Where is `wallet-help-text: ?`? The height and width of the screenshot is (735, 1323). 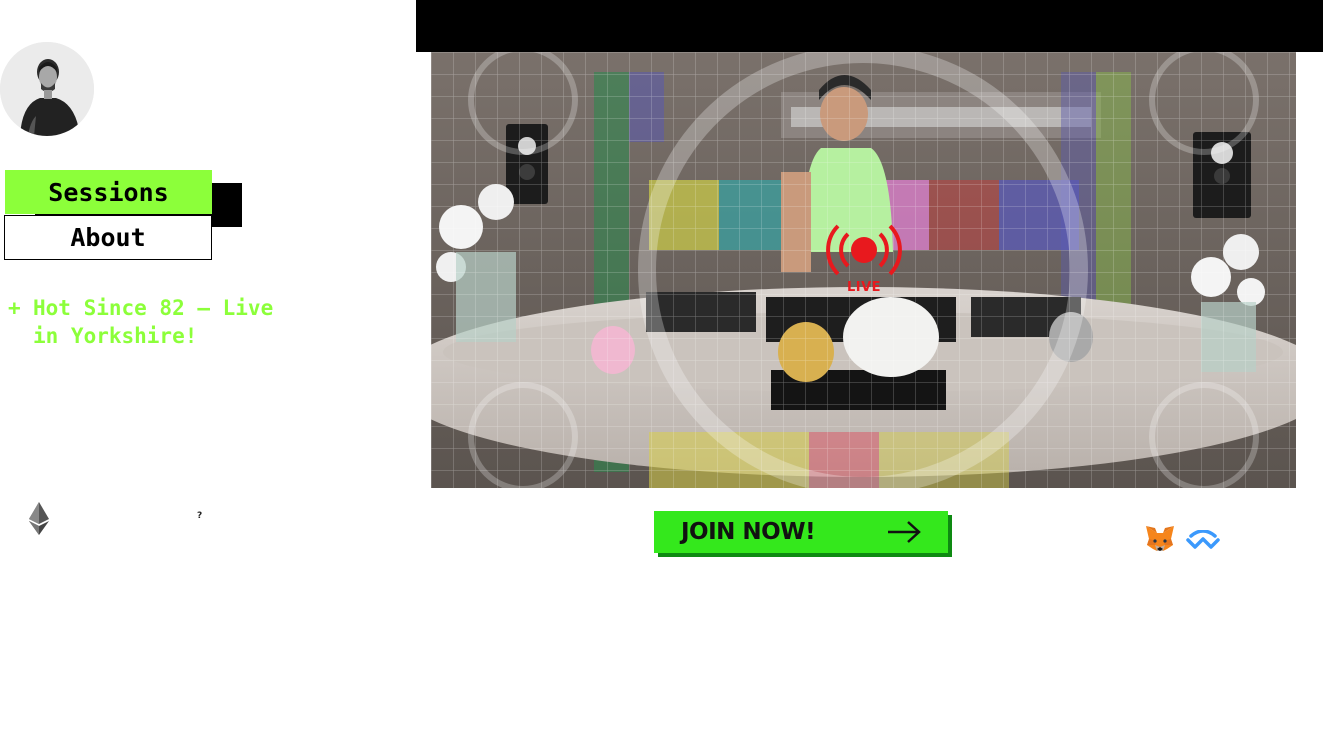 wallet-help-text: ? is located at coordinates (199, 516).